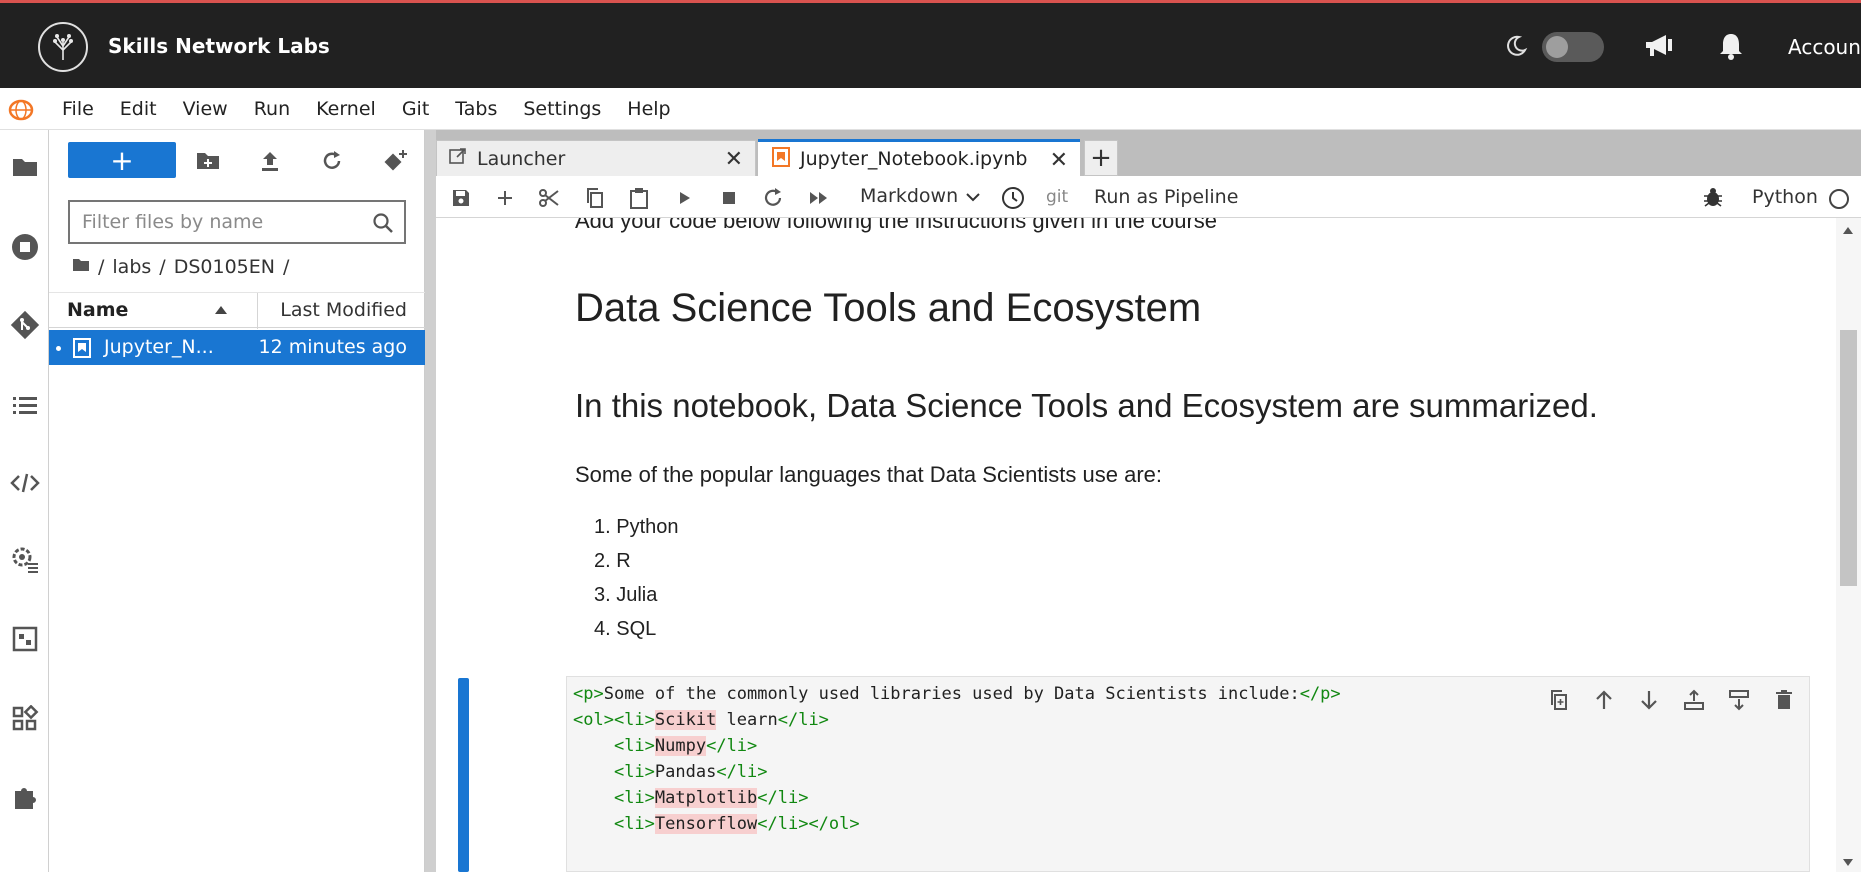 The height and width of the screenshot is (872, 1861). What do you see at coordinates (1731, 48) in the screenshot?
I see `bell-icon` at bounding box center [1731, 48].